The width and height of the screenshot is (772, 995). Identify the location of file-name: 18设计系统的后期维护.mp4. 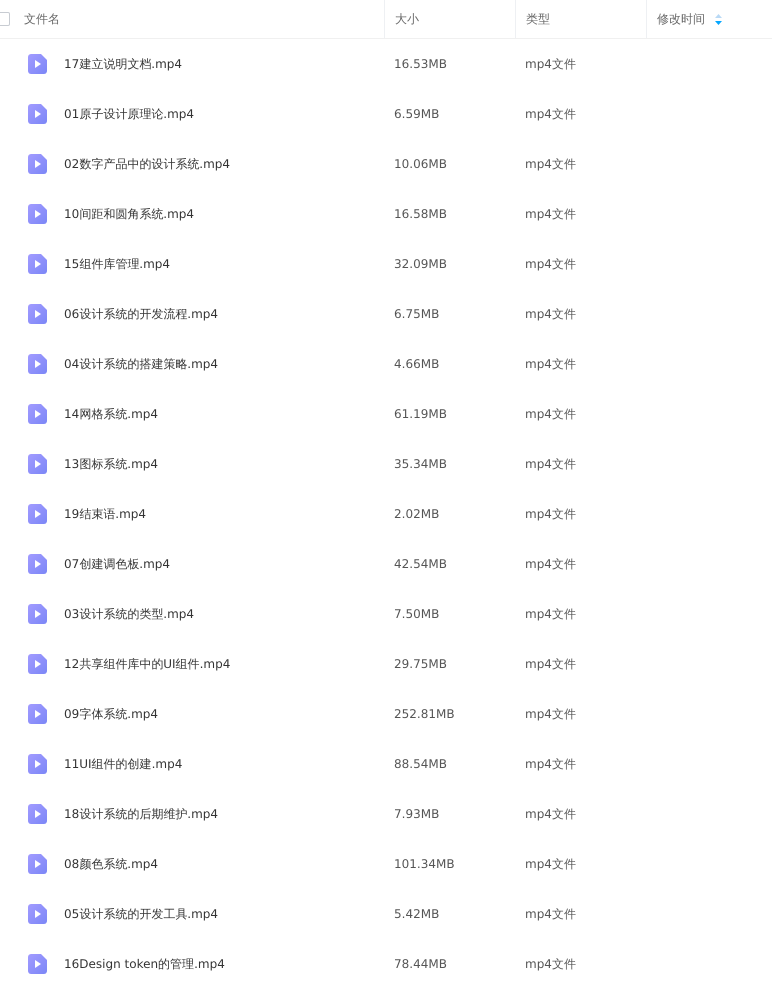
(141, 814).